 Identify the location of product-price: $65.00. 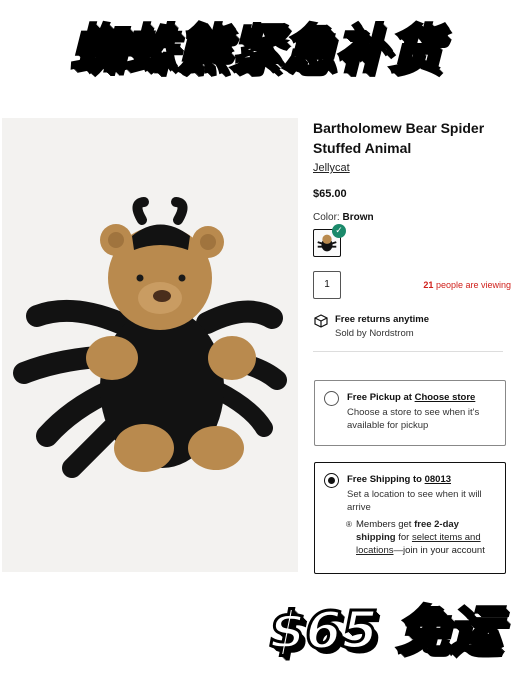
(330, 194).